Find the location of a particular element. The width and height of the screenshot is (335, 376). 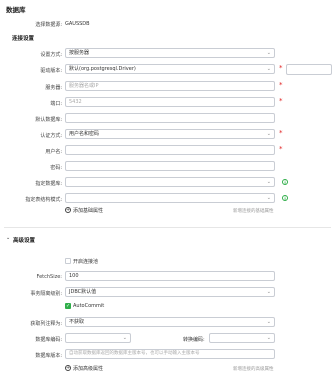

default-db-input is located at coordinates (170, 118).